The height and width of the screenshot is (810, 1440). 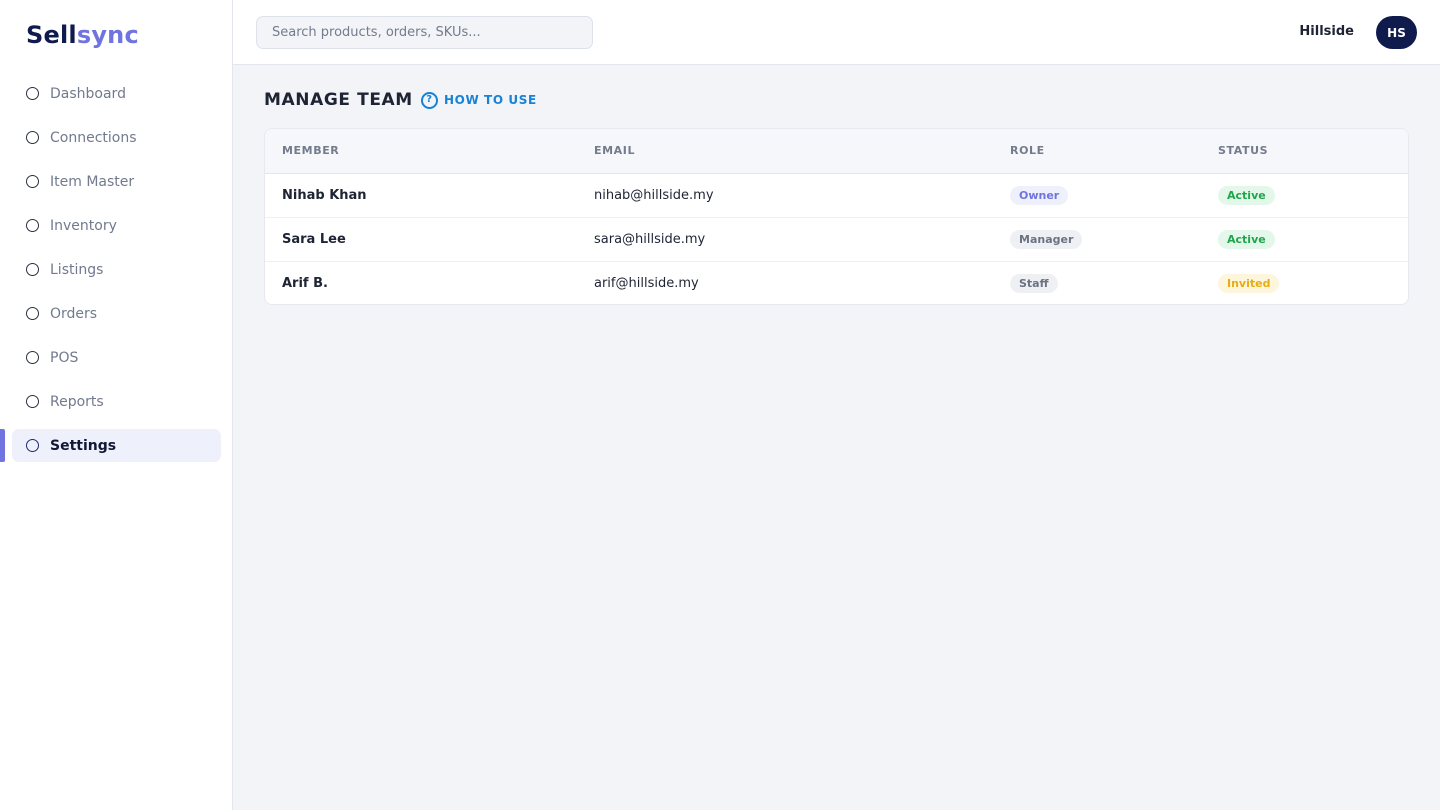 What do you see at coordinates (116, 269) in the screenshot?
I see `sidebar-item-listings: Listings` at bounding box center [116, 269].